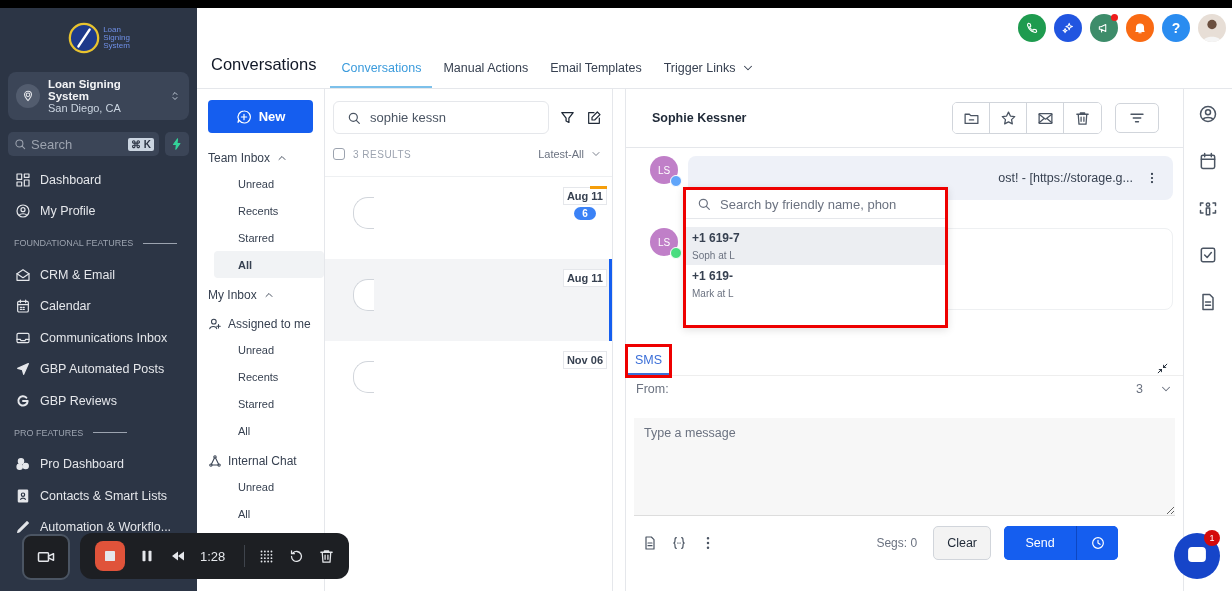  What do you see at coordinates (815, 246) in the screenshot?
I see `number-option: +1 619-7 Soph at L` at bounding box center [815, 246].